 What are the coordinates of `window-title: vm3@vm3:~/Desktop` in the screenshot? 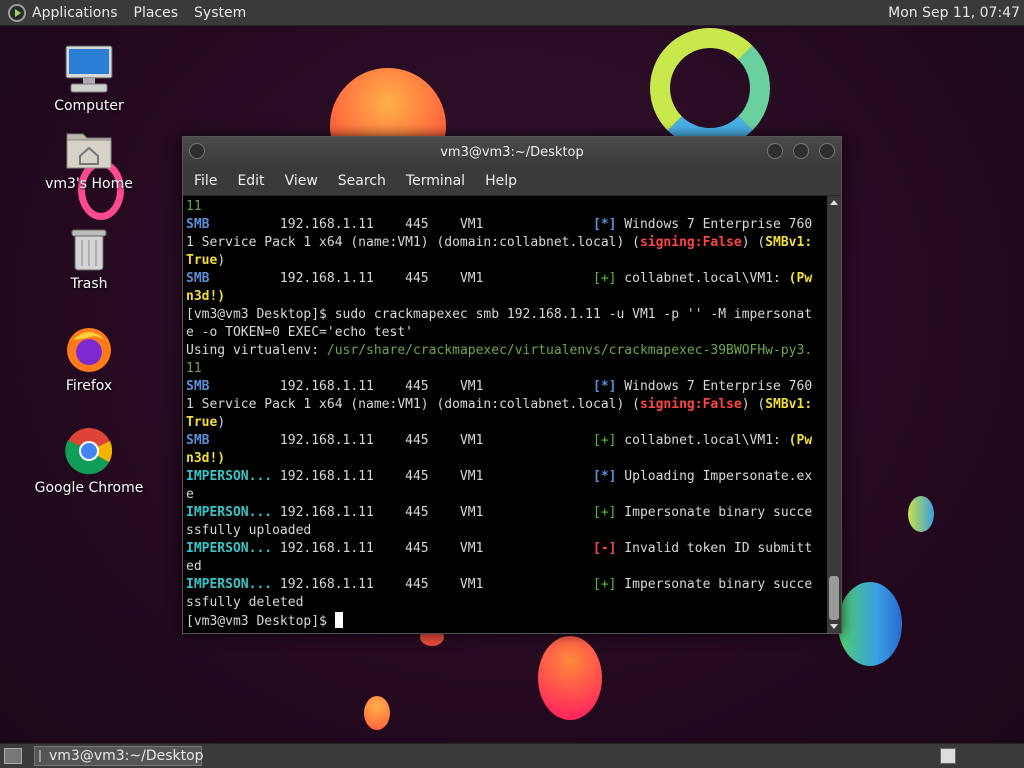 It's located at (512, 152).